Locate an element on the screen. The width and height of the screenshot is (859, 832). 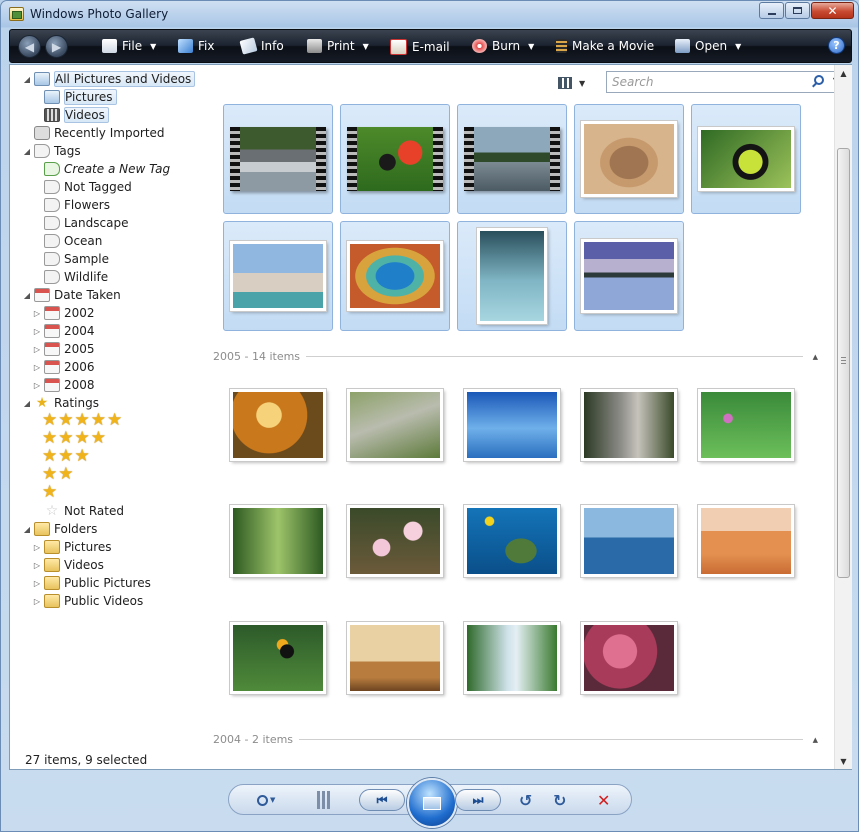
tree-folder-public-pictures: ▷ Public Pictures is located at coordinates (91, 583).